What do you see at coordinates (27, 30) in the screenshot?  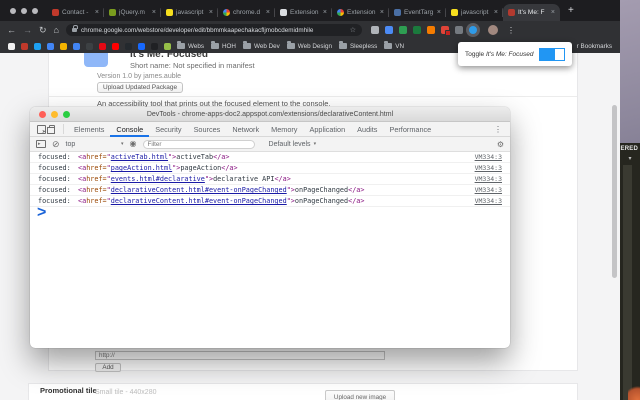 I see `forward-icon: →` at bounding box center [27, 30].